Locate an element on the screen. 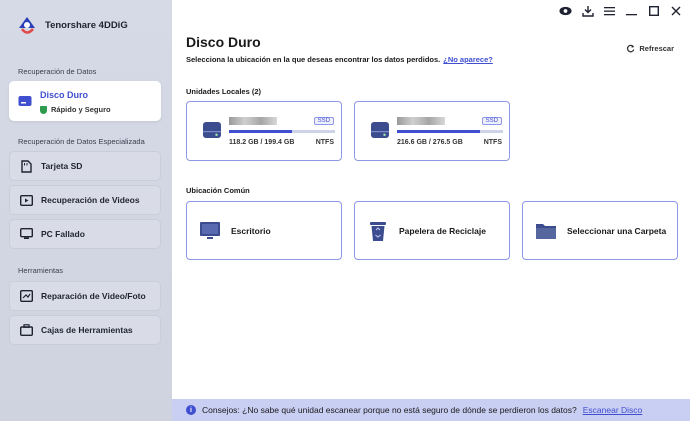 The image size is (690, 421). sidebar-item-label: Disco Duro is located at coordinates (64, 95).